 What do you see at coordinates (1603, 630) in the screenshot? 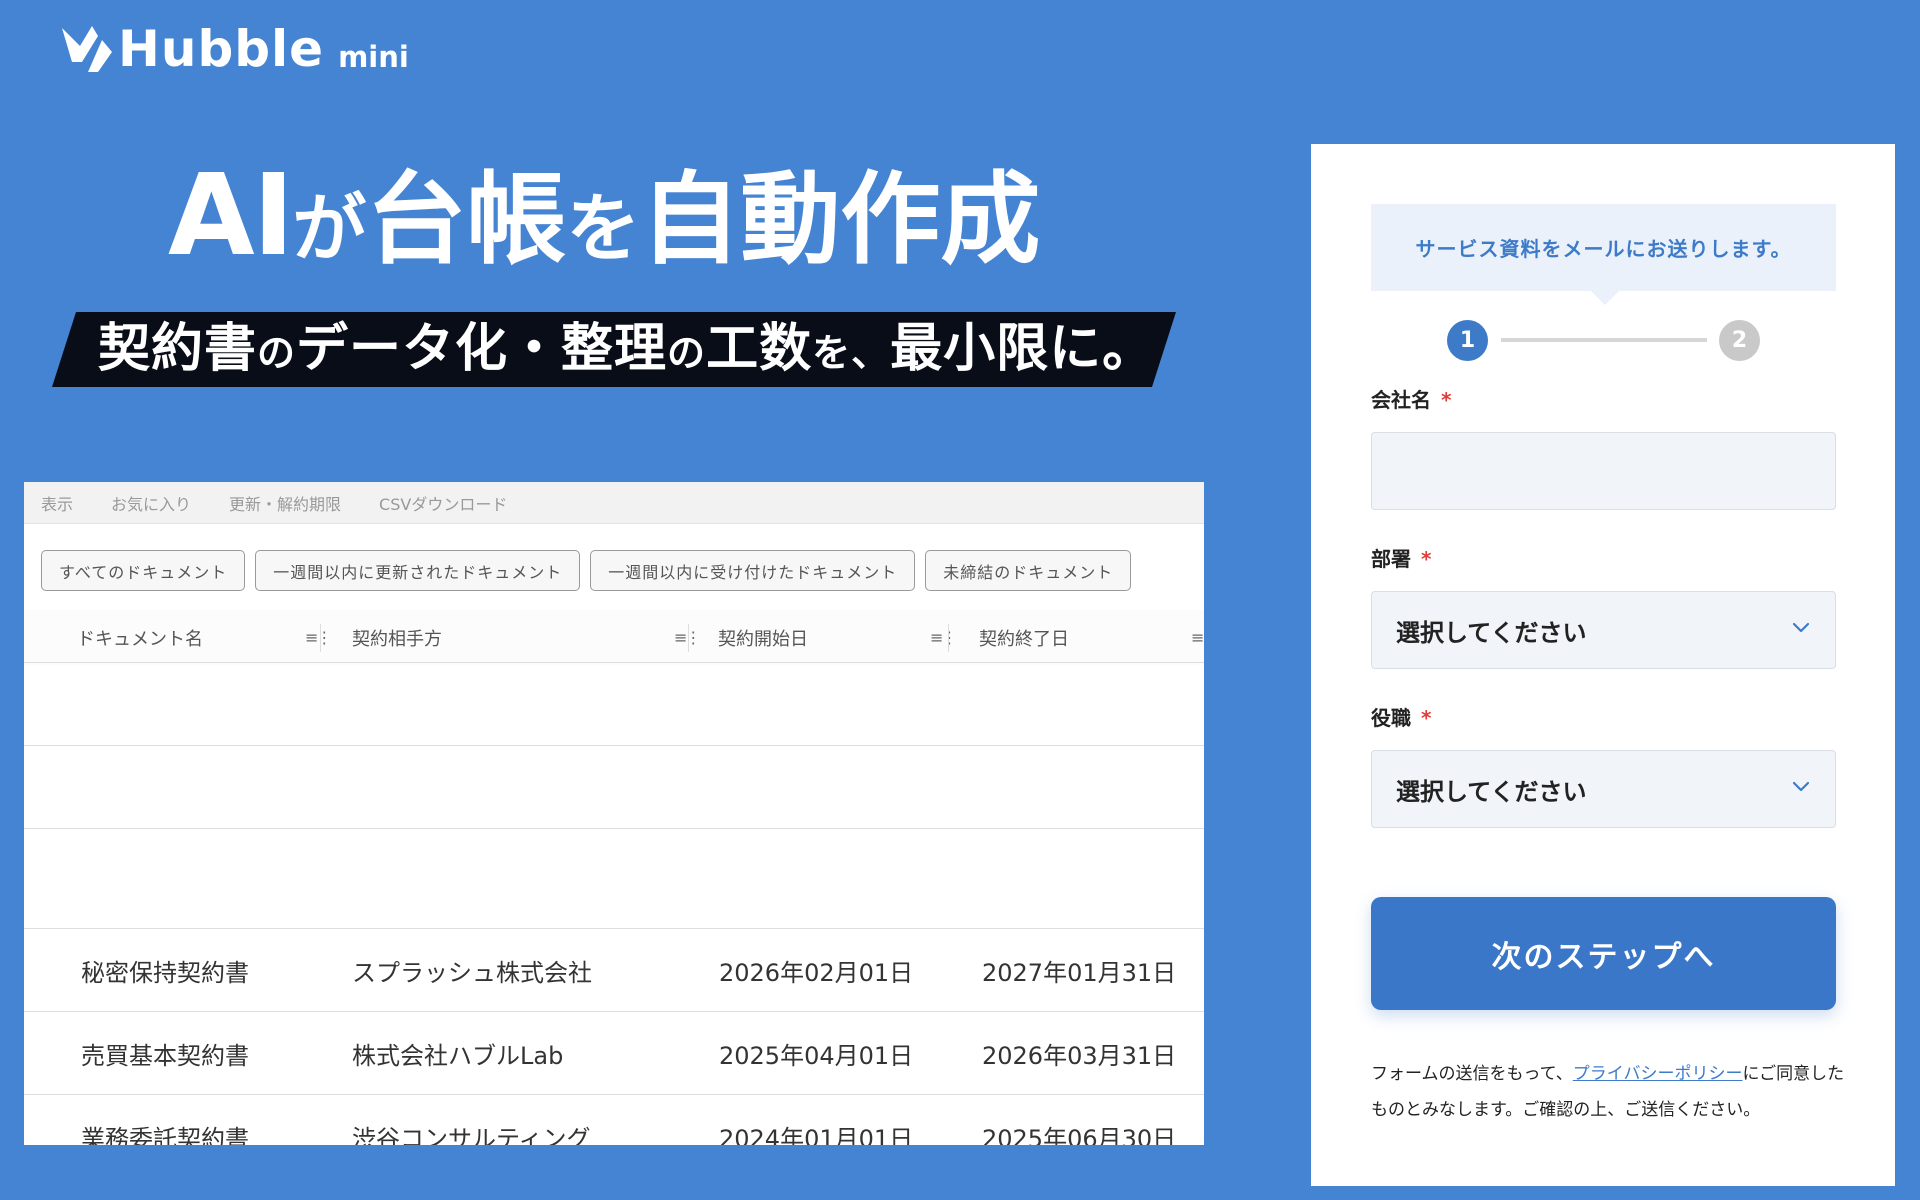
I see `department-select: 選択してください` at bounding box center [1603, 630].